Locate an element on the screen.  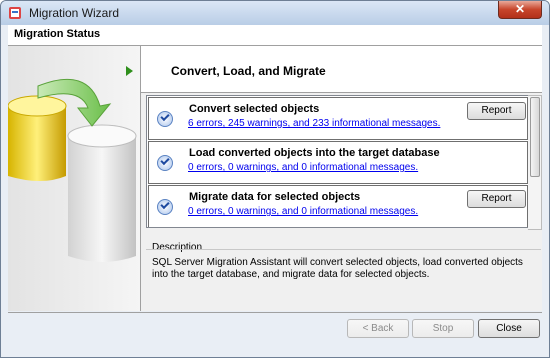
task-name: Convert selected objects is located at coordinates (254, 109).